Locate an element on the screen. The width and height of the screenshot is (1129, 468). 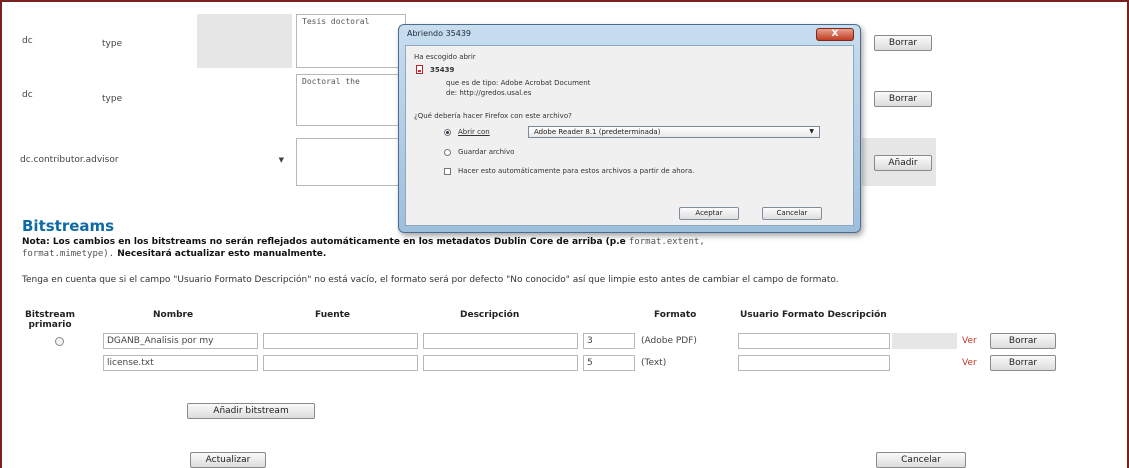
note-code-2: format.mimetype). is located at coordinates (68, 254).